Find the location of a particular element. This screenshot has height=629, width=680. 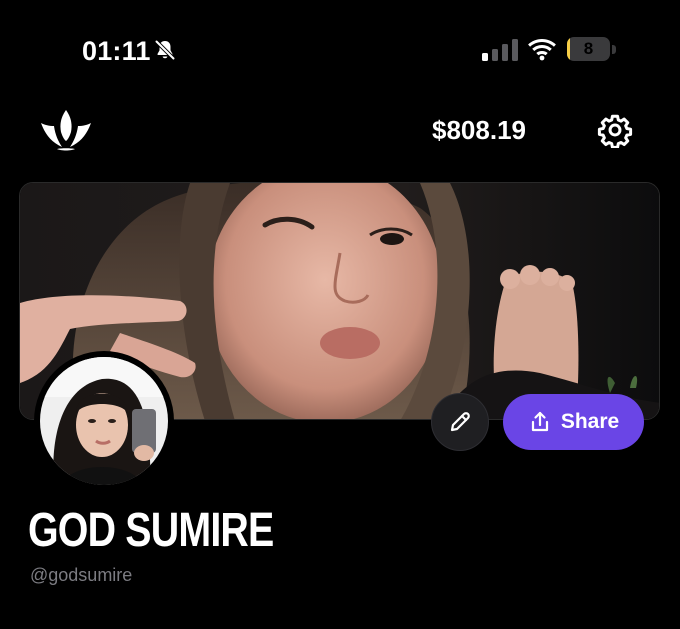

crown-logo-icon is located at coordinates (66, 130).